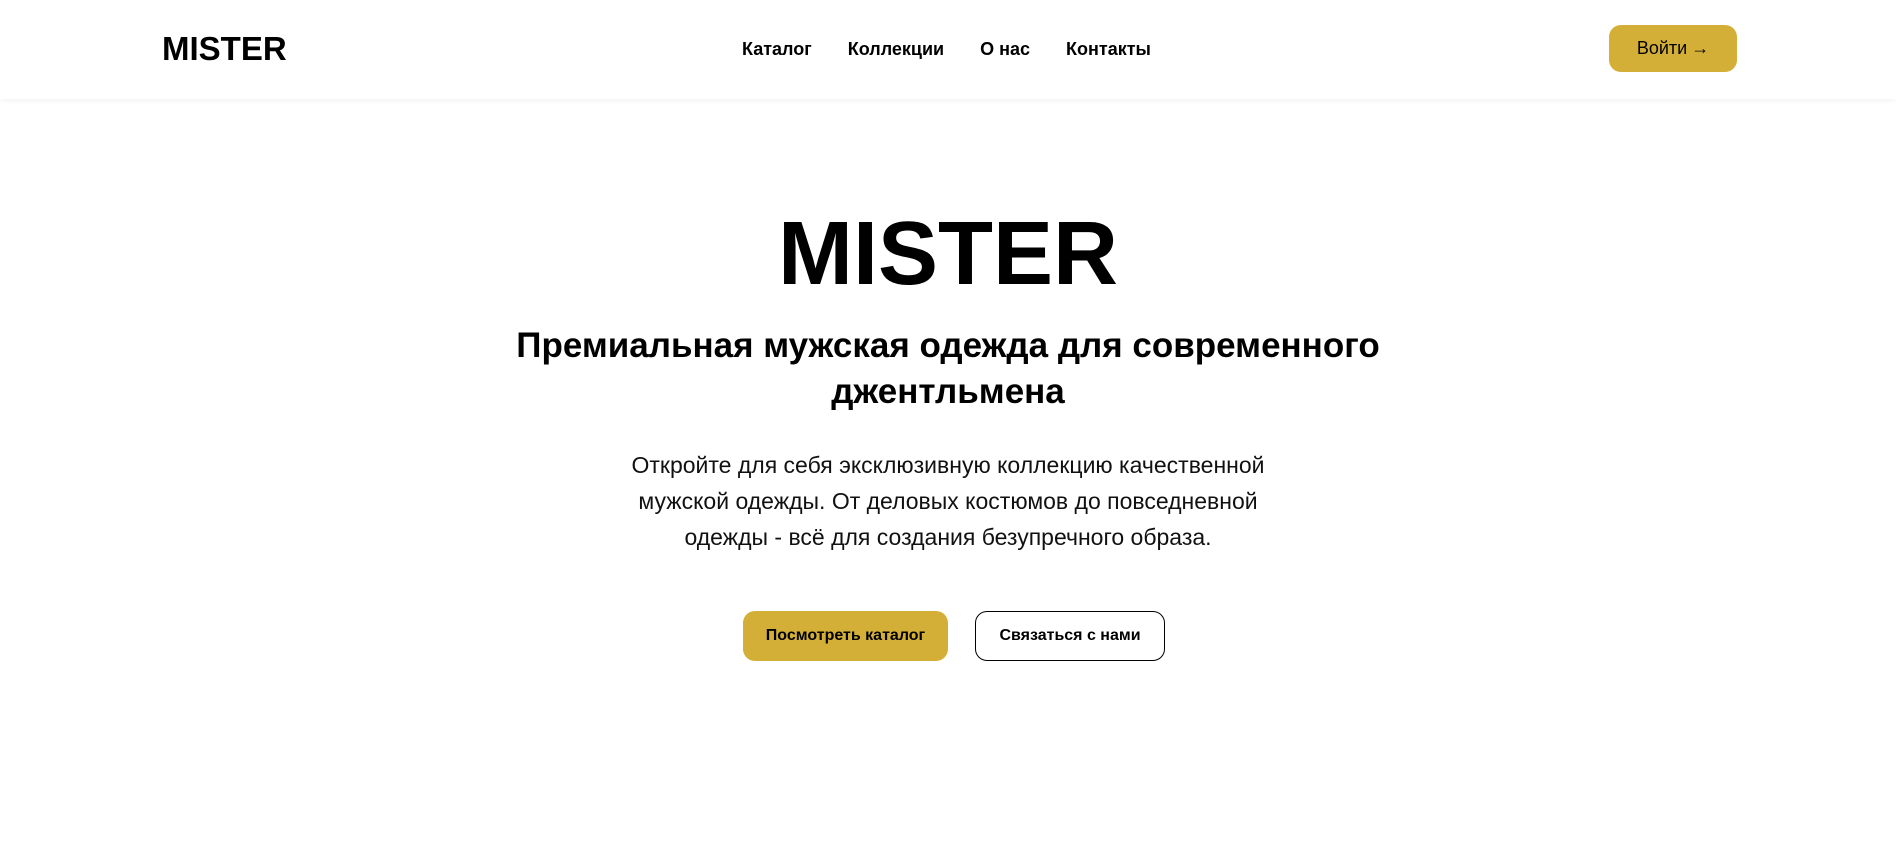  I want to click on login-button: Войти →, so click(1673, 48).